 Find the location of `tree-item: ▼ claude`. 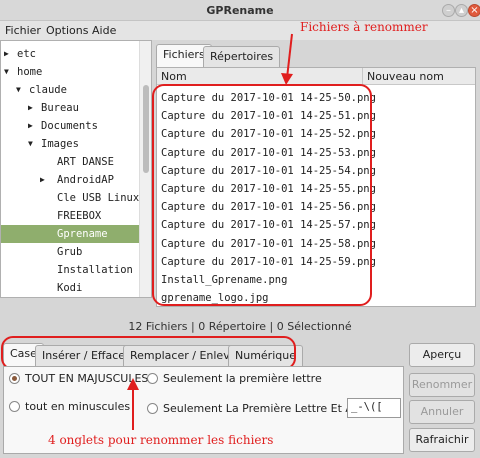

tree-item: ▼ claude is located at coordinates (70, 90).